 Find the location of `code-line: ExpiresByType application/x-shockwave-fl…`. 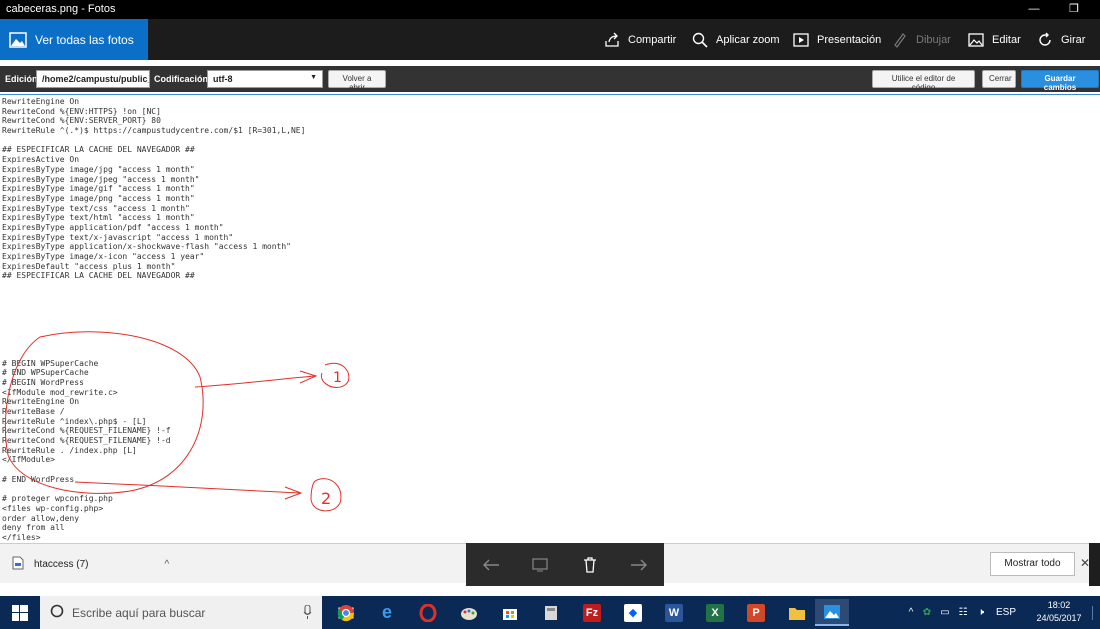

code-line: ExpiresByType application/x-shockwave-fl… is located at coordinates (153, 247).